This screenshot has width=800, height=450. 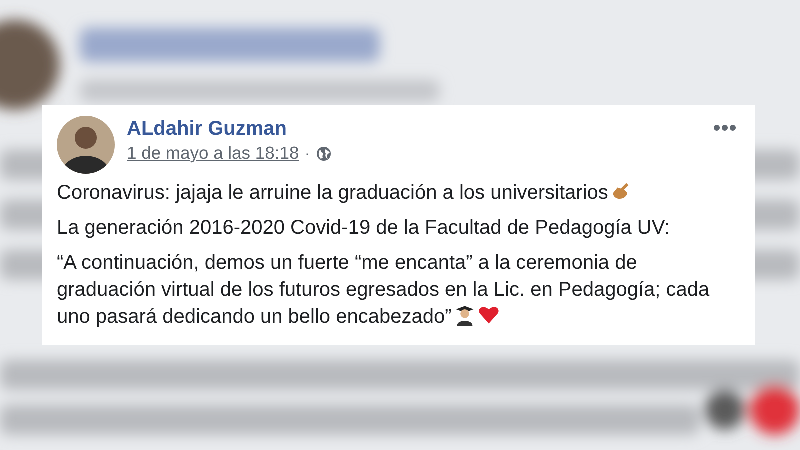 What do you see at coordinates (725, 128) in the screenshot?
I see `more-options-icon` at bounding box center [725, 128].